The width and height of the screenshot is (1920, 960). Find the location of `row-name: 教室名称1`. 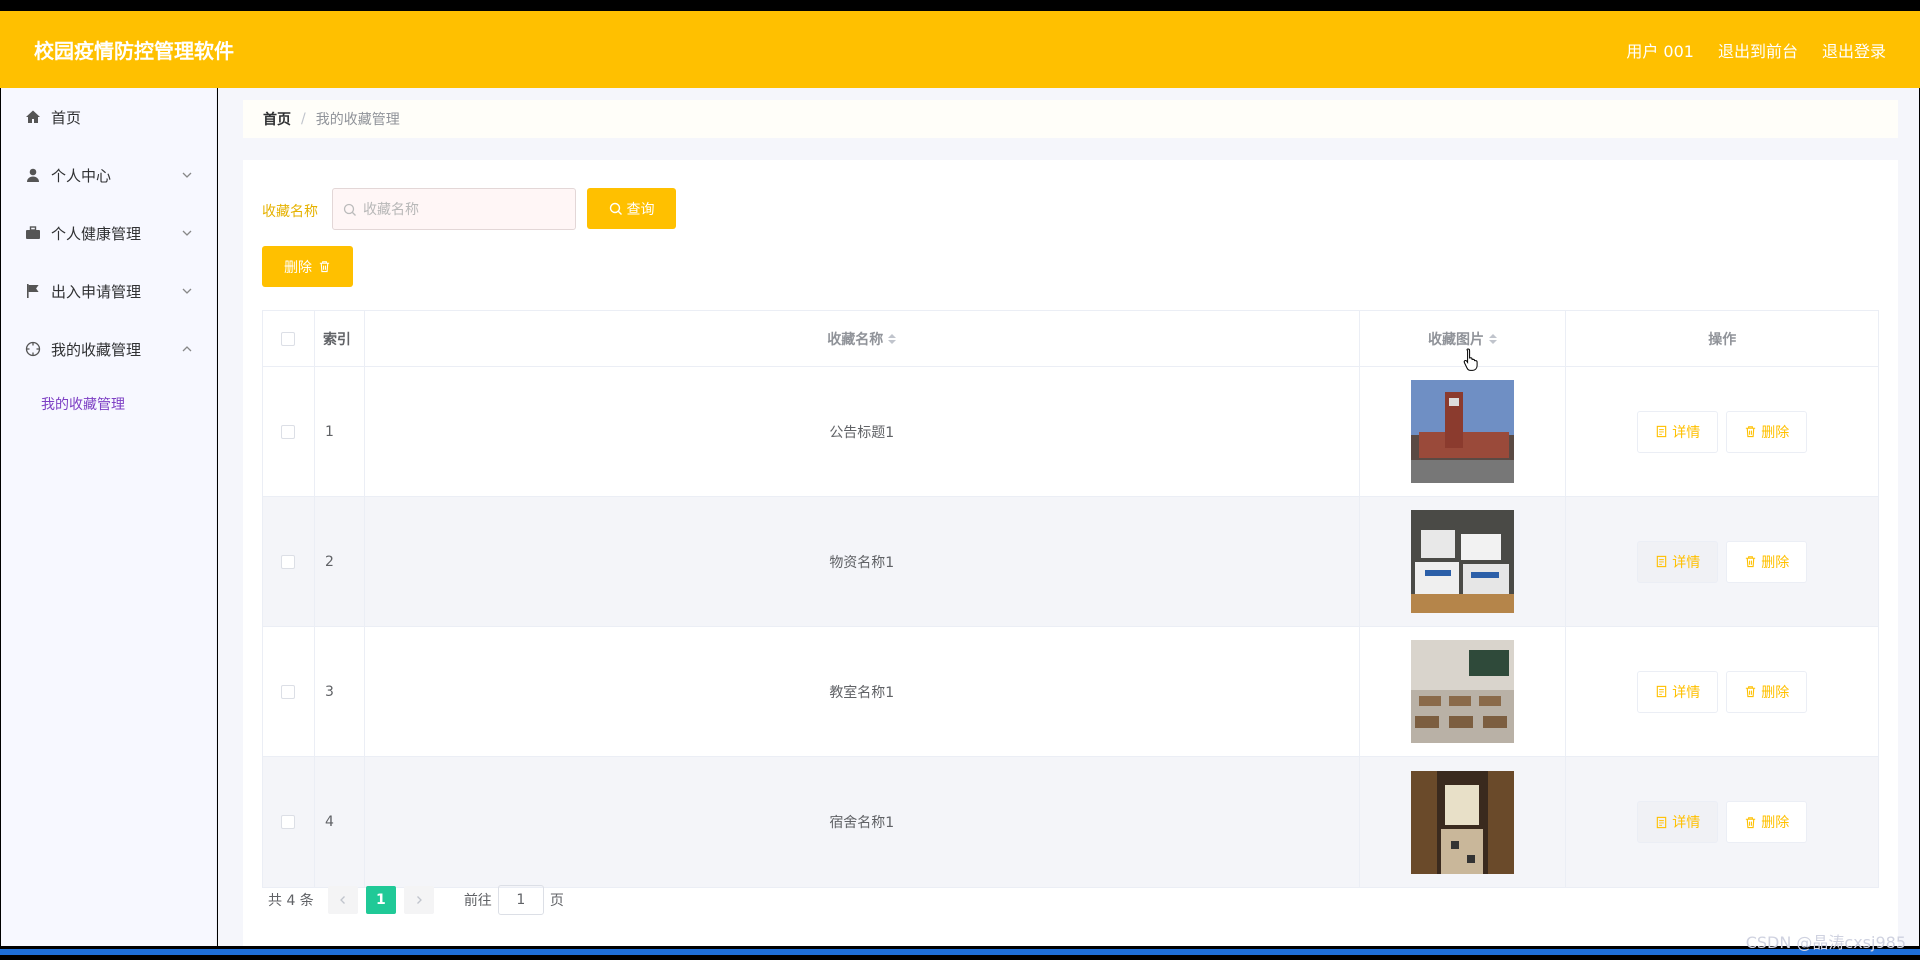

row-name: 教室名称1 is located at coordinates (862, 691).